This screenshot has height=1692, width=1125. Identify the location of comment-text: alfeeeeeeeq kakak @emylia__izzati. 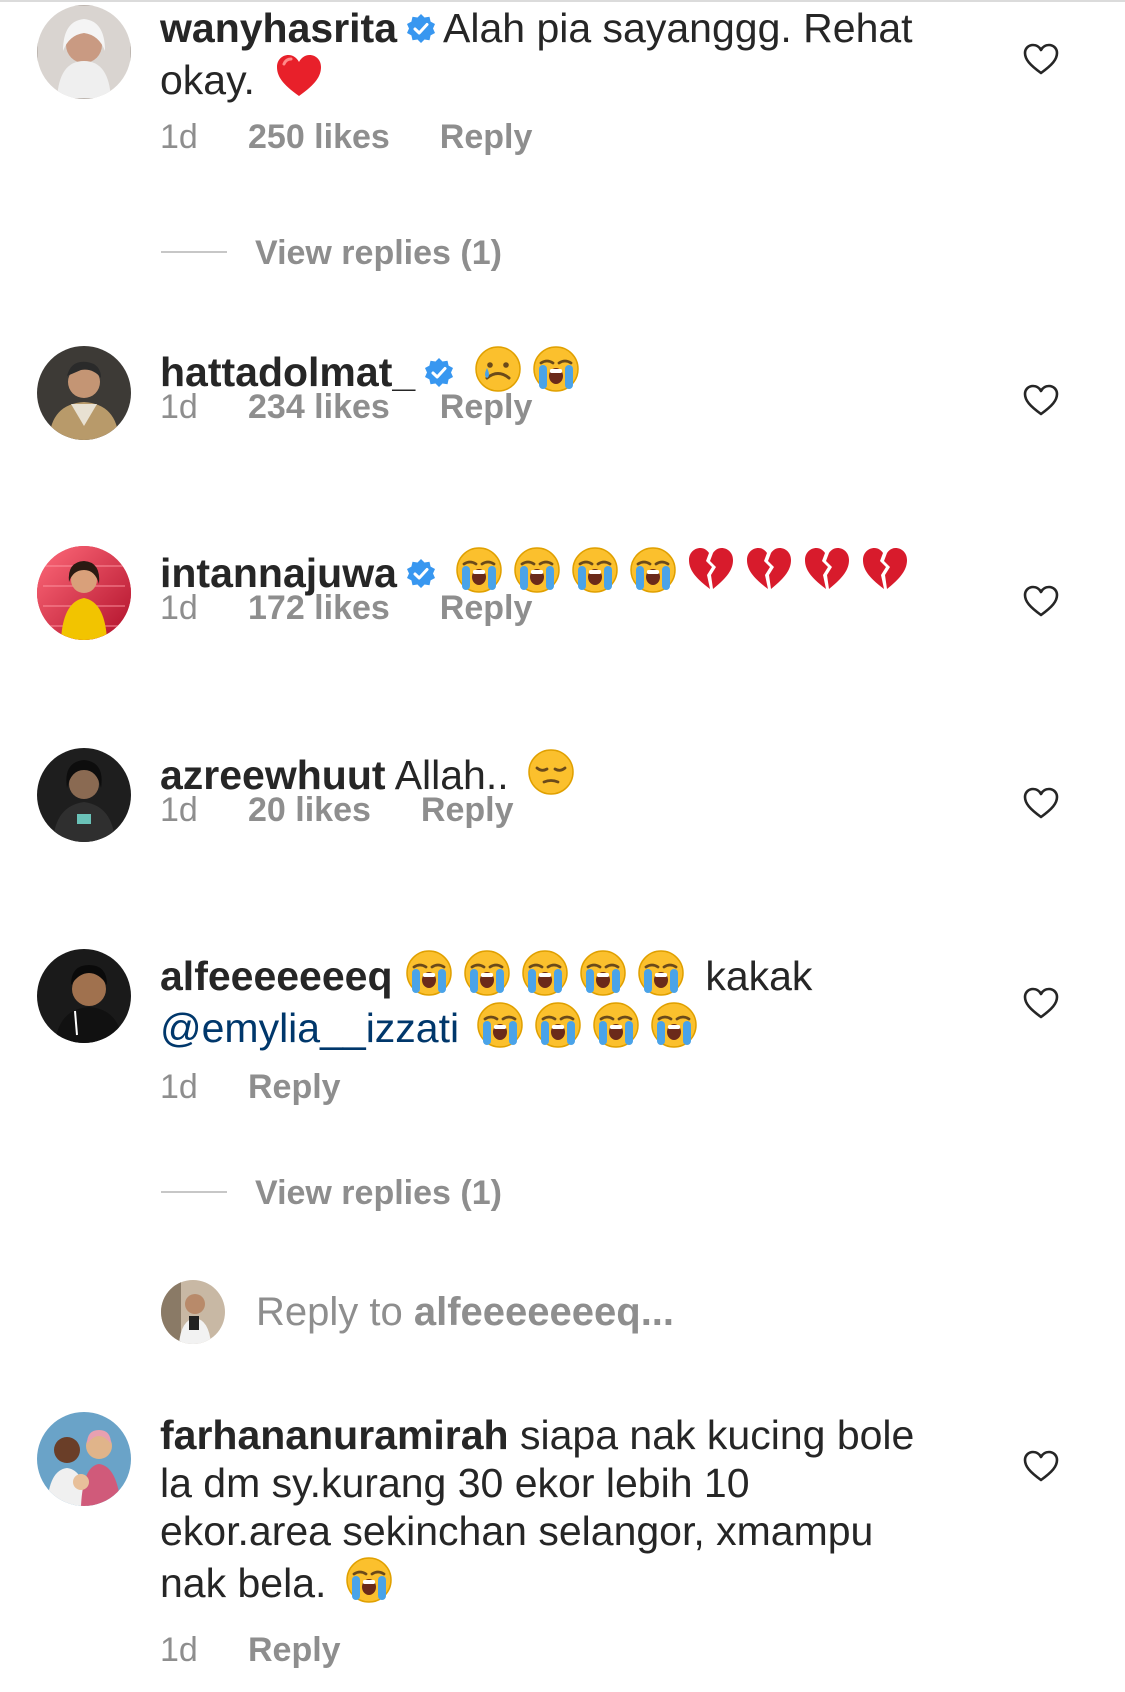
(560, 1000).